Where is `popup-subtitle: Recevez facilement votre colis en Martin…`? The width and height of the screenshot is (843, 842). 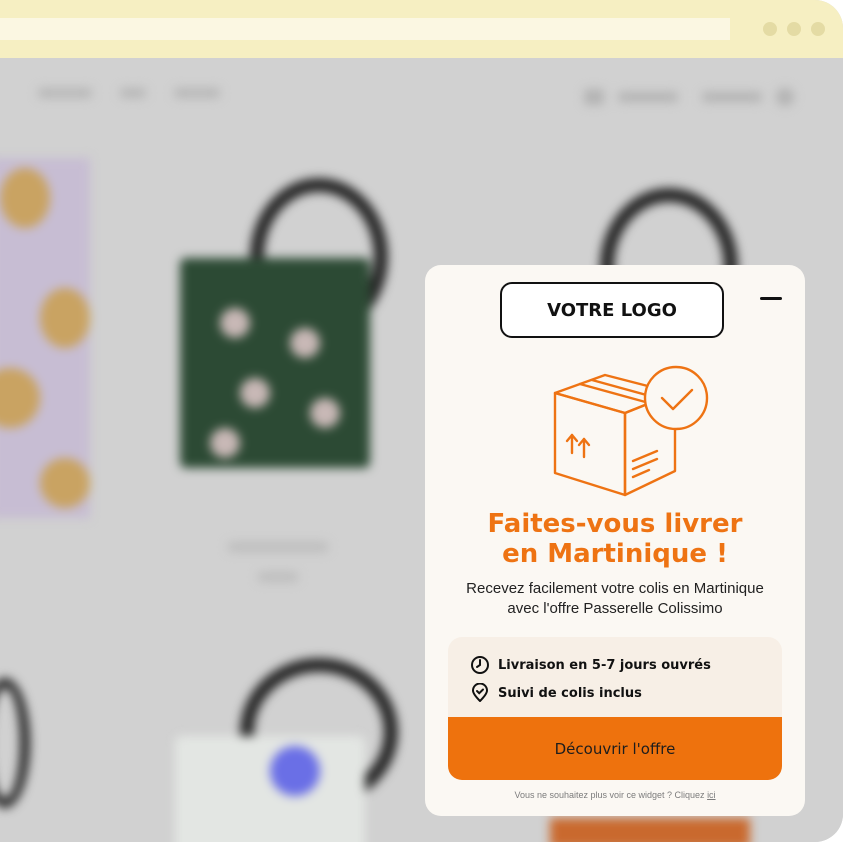
popup-subtitle: Recevez facilement votre colis en Martin… is located at coordinates (615, 599).